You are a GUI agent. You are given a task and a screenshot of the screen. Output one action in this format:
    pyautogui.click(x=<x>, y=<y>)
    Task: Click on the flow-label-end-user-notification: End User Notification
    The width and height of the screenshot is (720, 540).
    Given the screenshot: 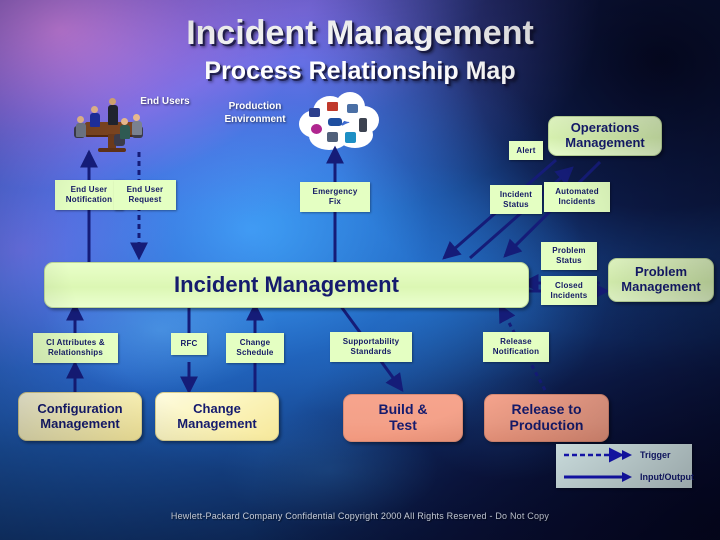 What is the action you would take?
    pyautogui.click(x=89, y=195)
    